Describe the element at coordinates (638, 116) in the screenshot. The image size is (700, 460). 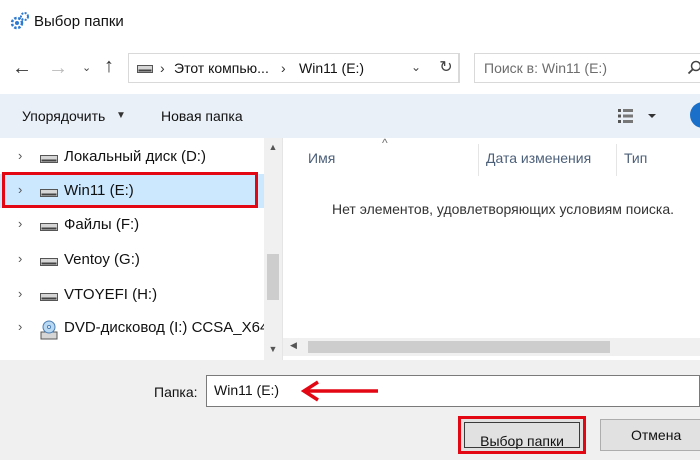
I see `view-options-icon` at that location.